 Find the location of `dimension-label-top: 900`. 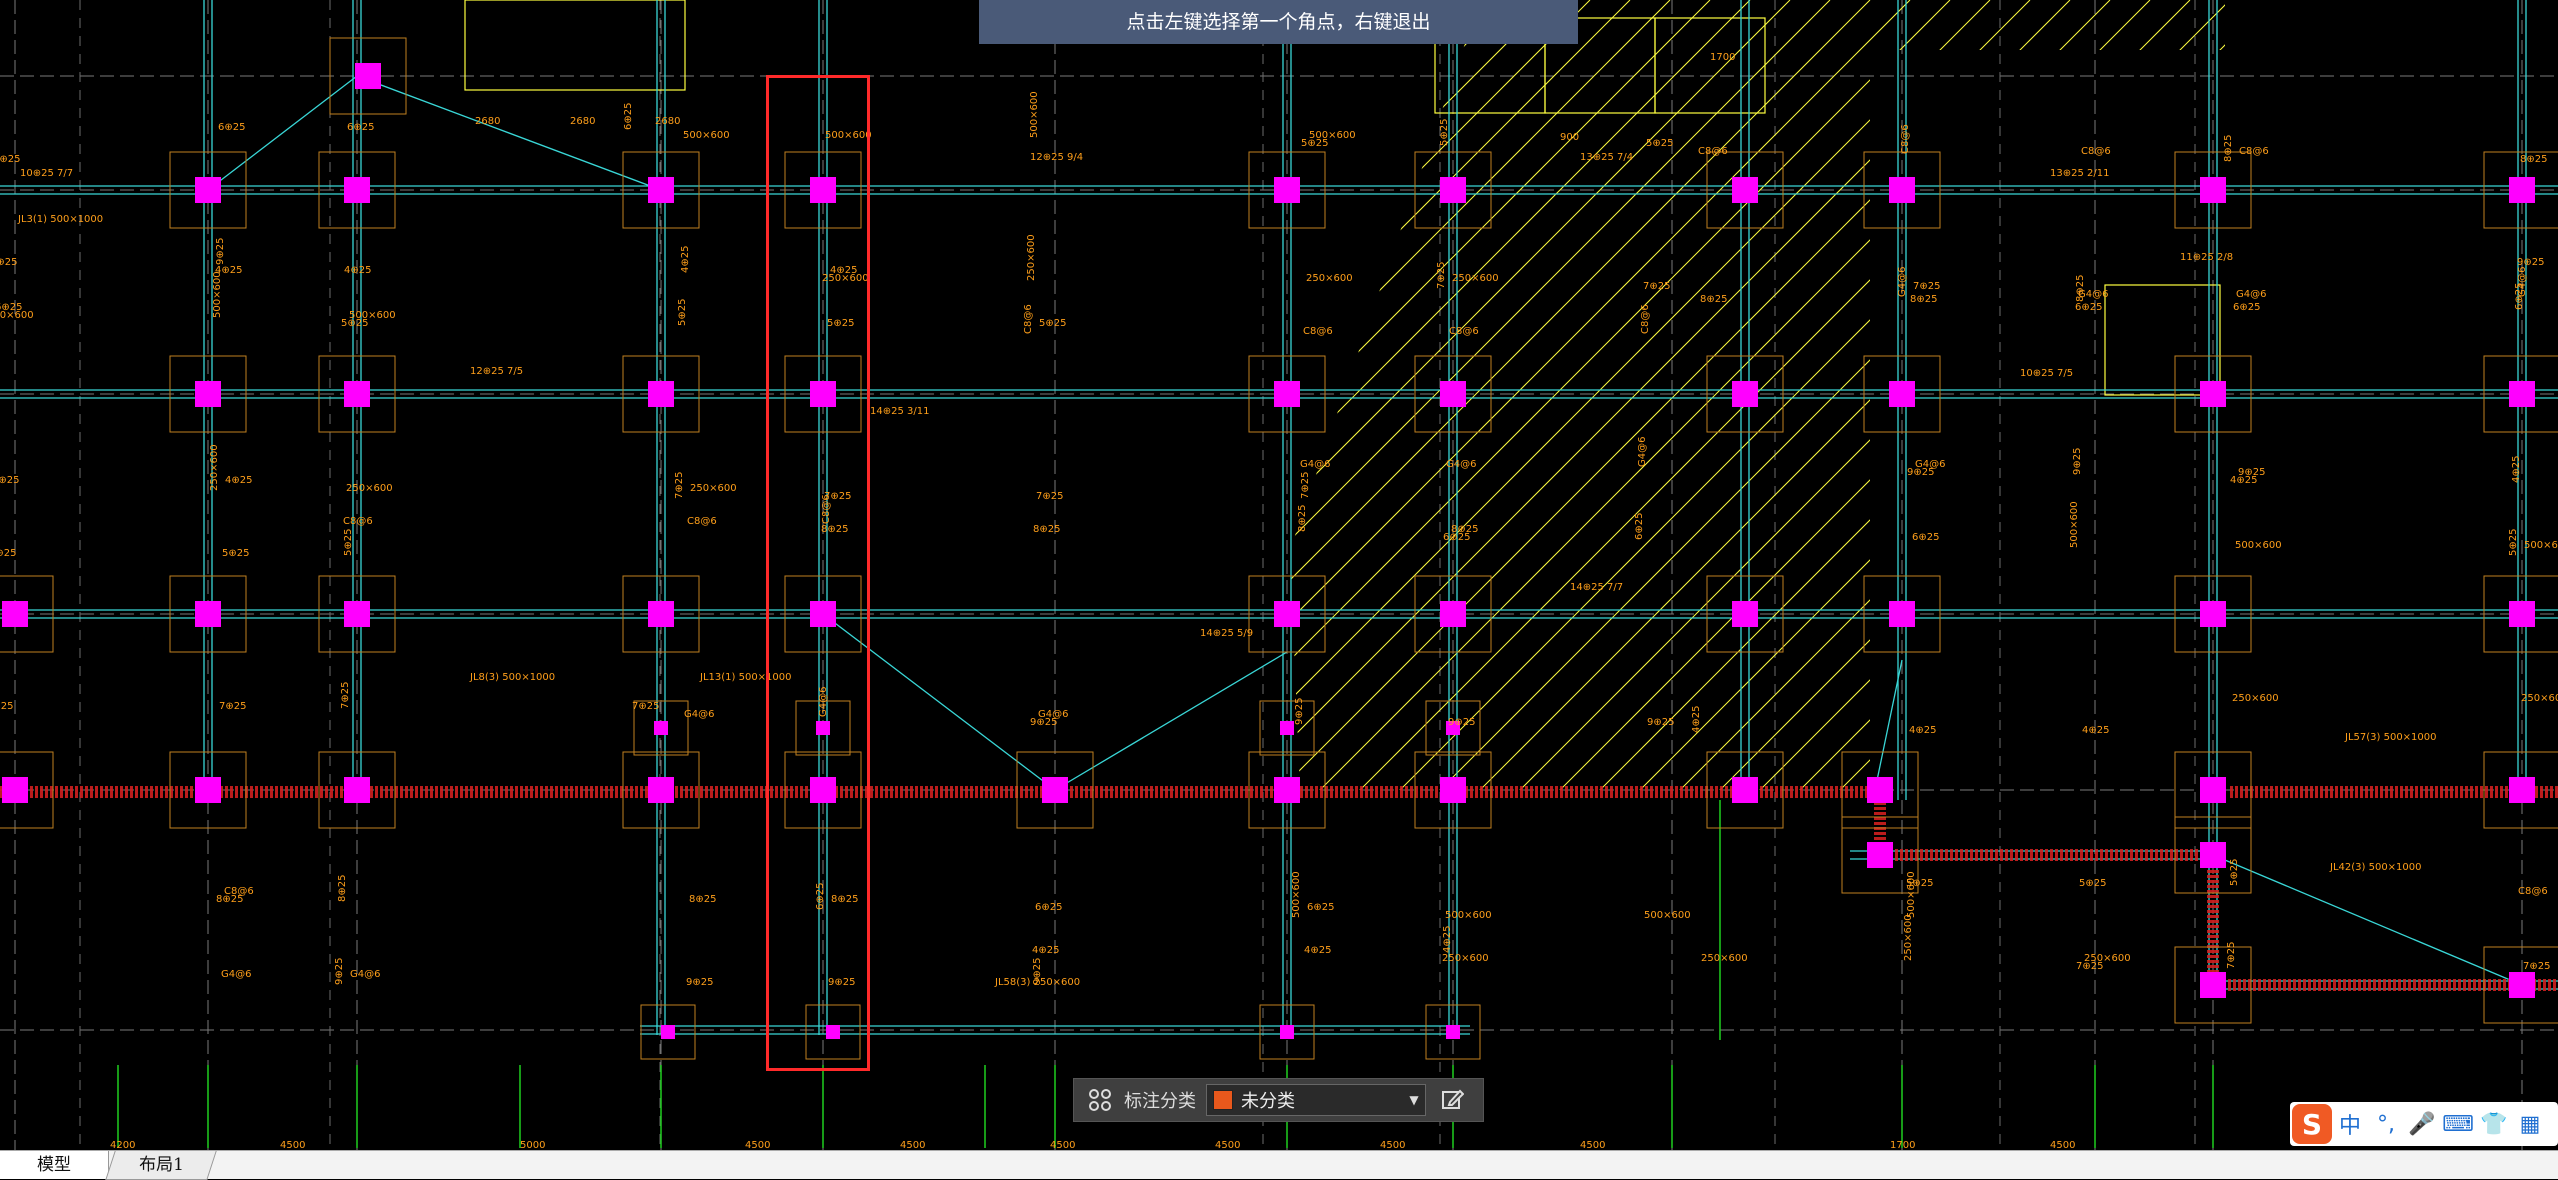

dimension-label-top: 900 is located at coordinates (1569, 137).